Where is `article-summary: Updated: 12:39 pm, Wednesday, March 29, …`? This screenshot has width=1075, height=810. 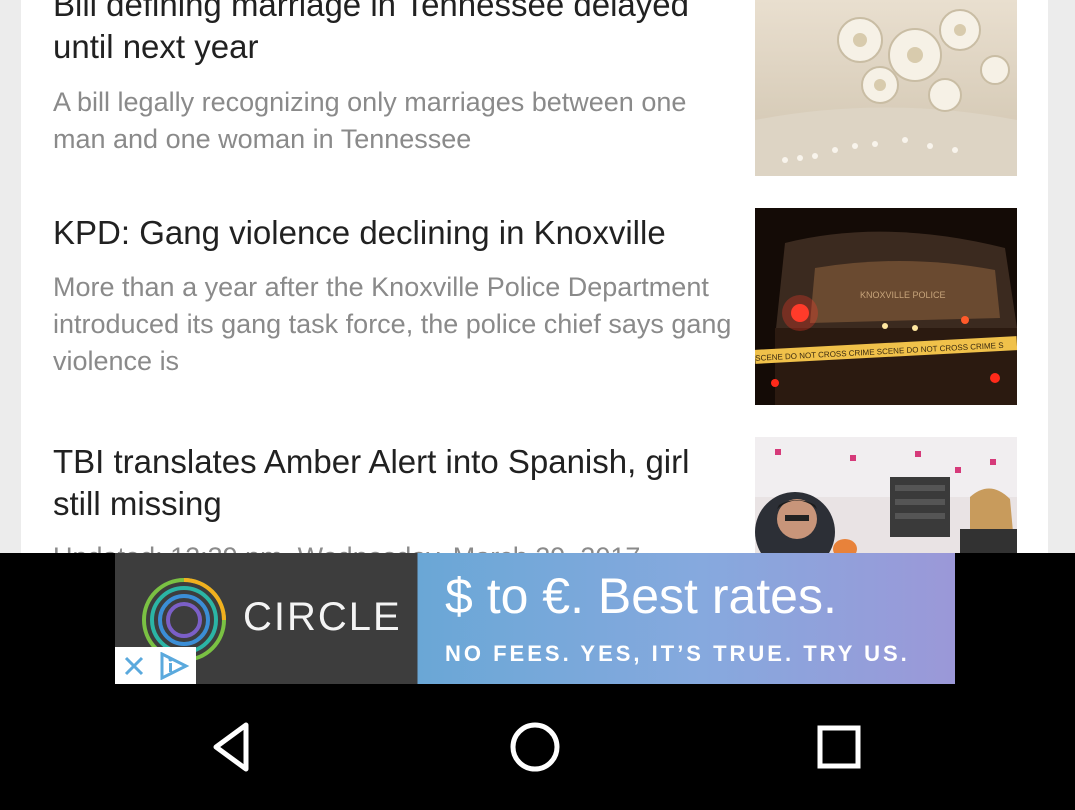 article-summary: Updated: 12:39 pm, Wednesday, March 29, … is located at coordinates (398, 546).